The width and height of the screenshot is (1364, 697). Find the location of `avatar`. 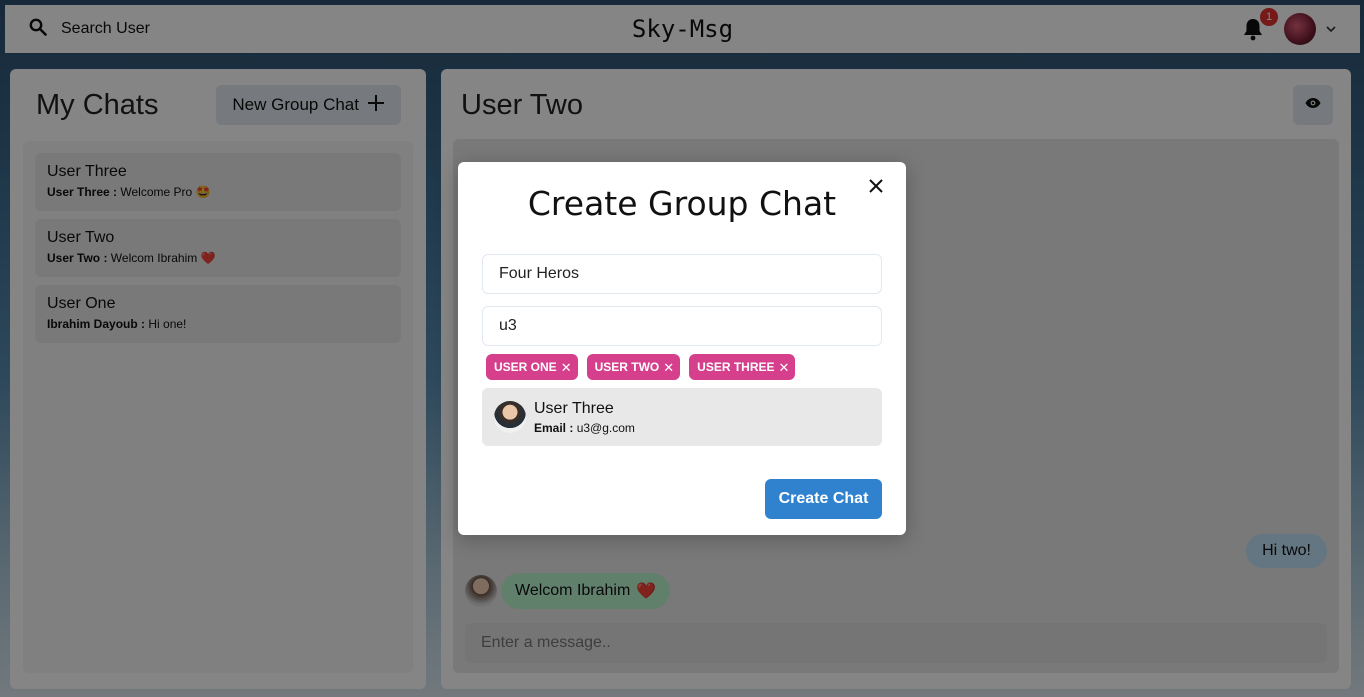

avatar is located at coordinates (510, 417).